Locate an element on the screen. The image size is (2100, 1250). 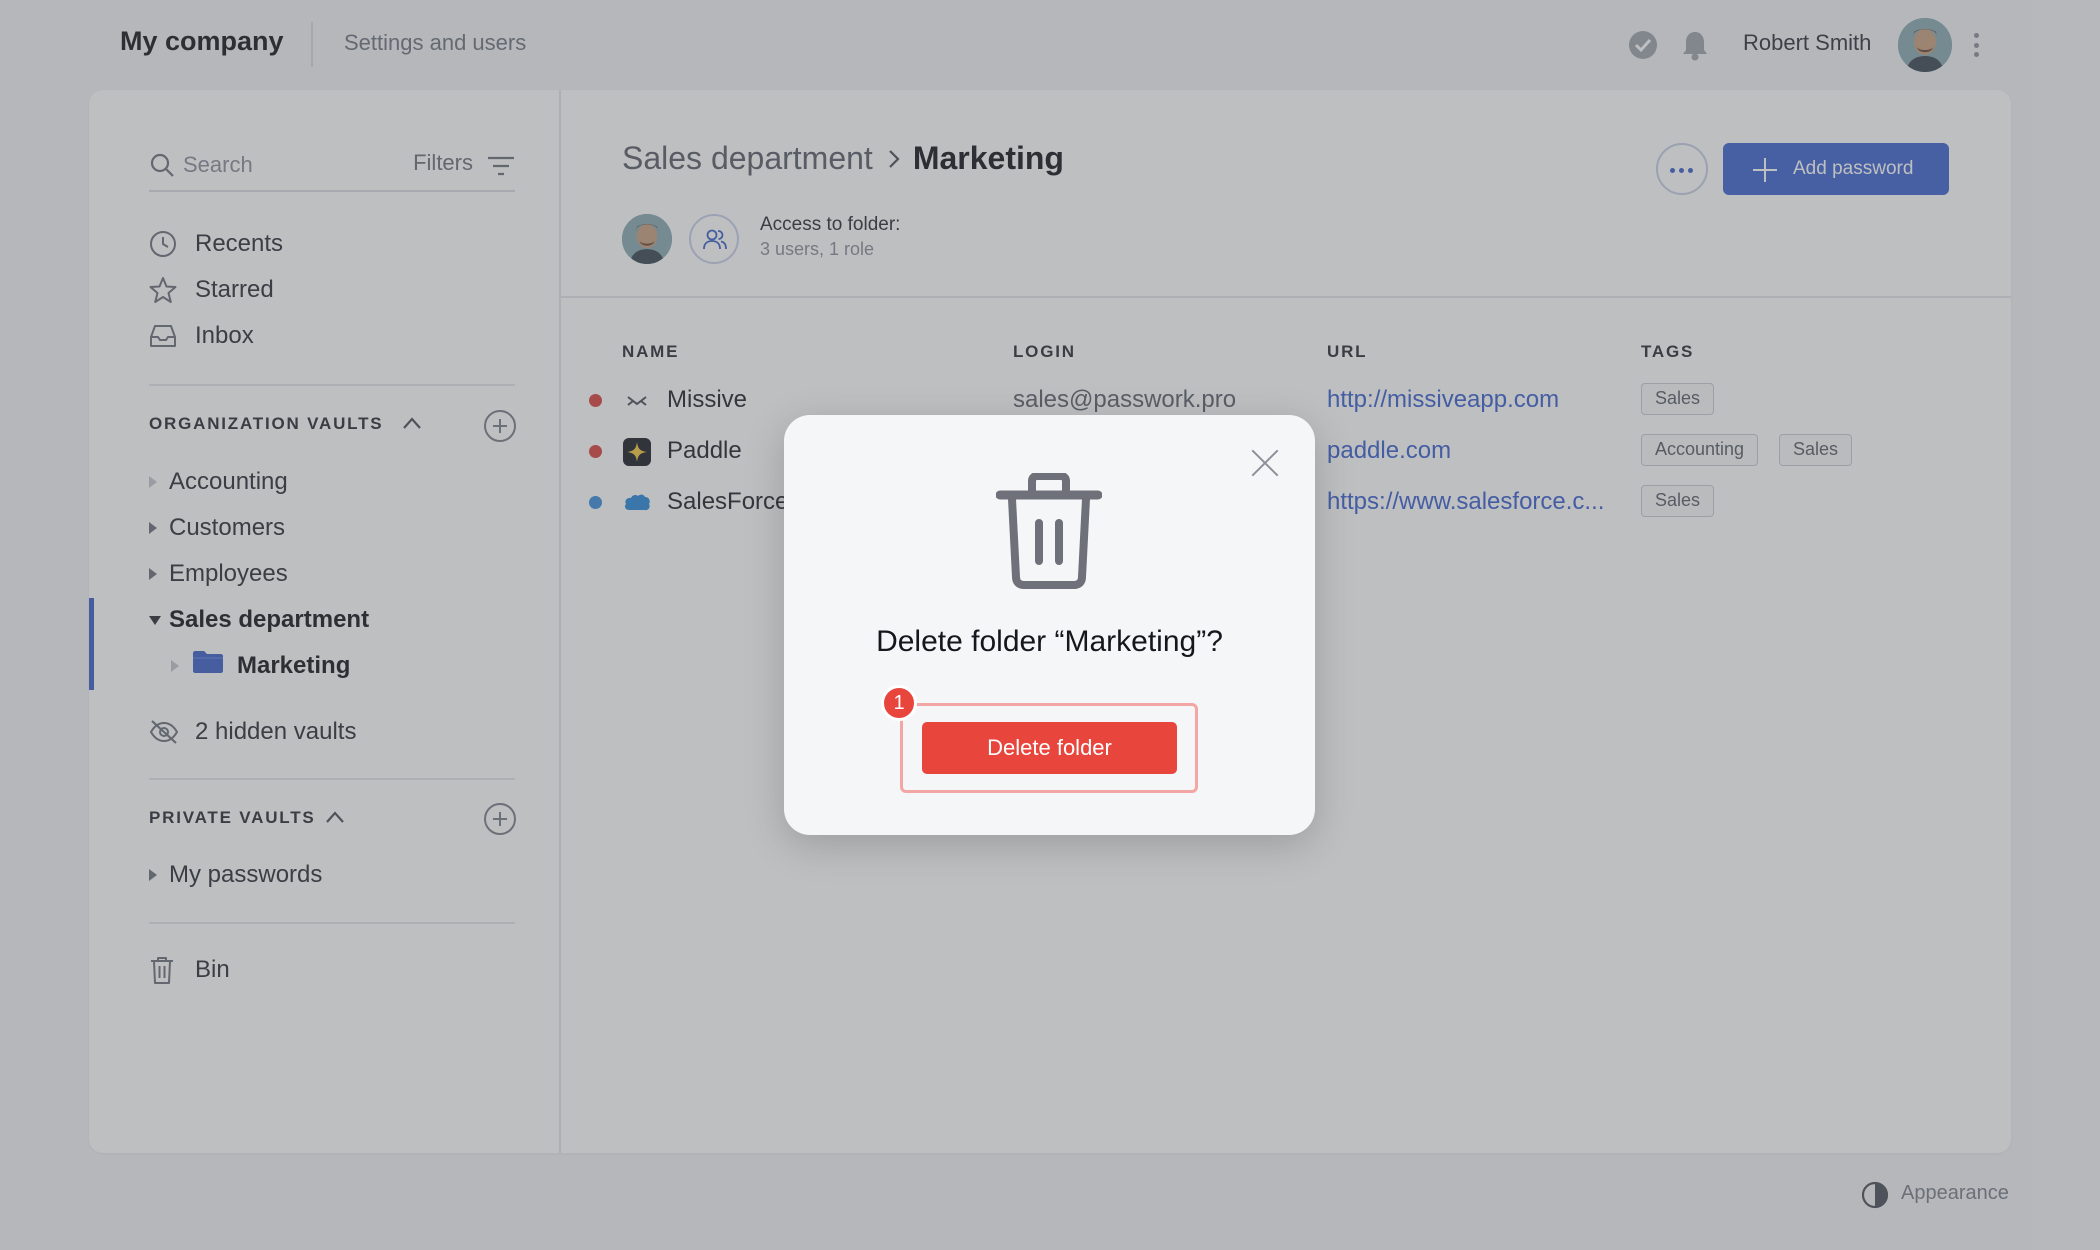
delete-folder-button: Delete folder is located at coordinates (1049, 748).